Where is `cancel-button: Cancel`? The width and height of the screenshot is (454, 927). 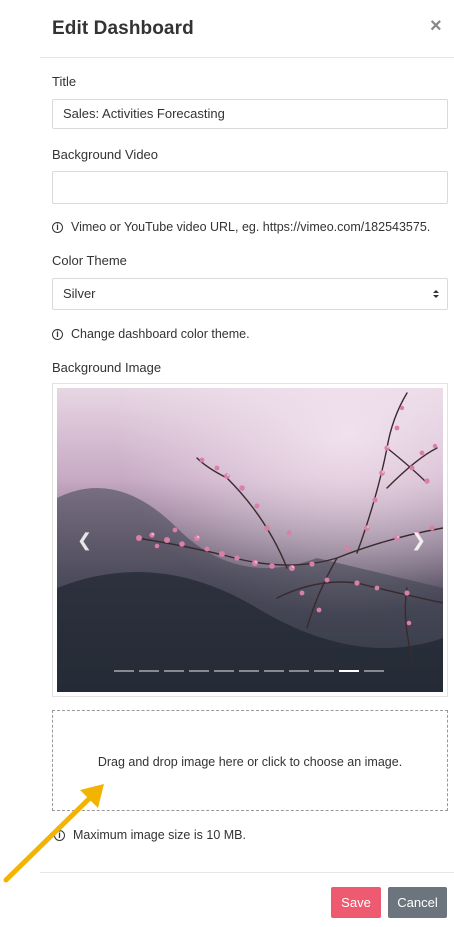 cancel-button: Cancel is located at coordinates (417, 902).